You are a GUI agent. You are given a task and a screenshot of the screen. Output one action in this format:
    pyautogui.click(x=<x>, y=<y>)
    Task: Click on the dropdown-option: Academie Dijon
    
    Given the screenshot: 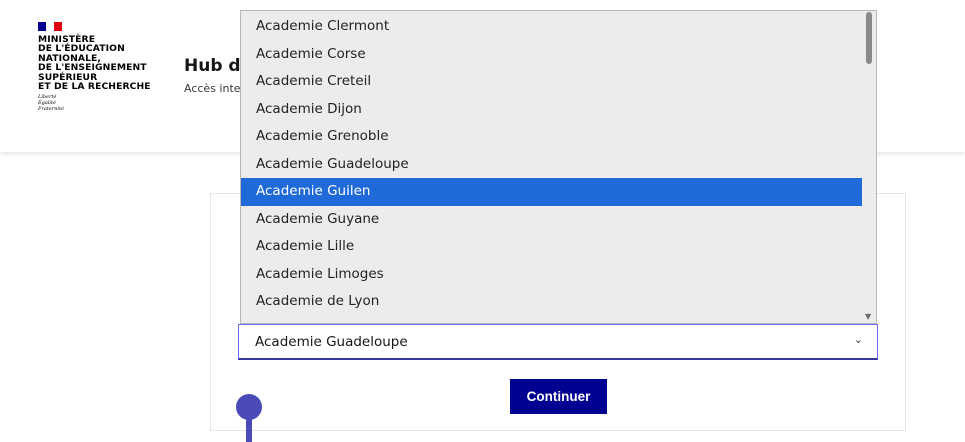 What is the action you would take?
    pyautogui.click(x=552, y=110)
    